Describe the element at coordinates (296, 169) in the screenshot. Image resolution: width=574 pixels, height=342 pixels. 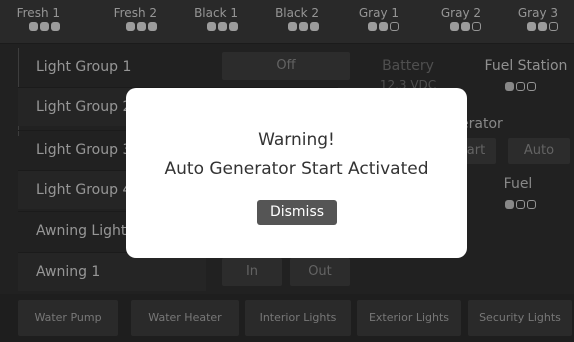
I see `dialog-message: Auto Generator Start Activated` at that location.